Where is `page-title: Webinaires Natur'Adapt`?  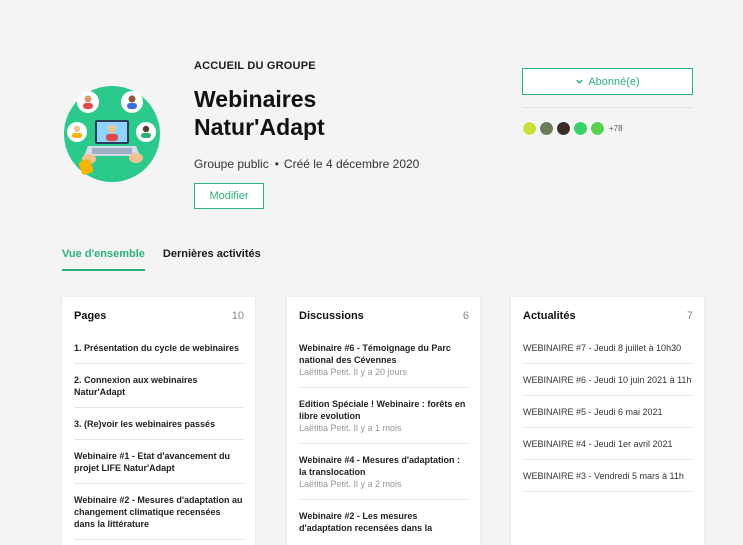
page-title: Webinaires Natur'Adapt is located at coordinates (259, 113).